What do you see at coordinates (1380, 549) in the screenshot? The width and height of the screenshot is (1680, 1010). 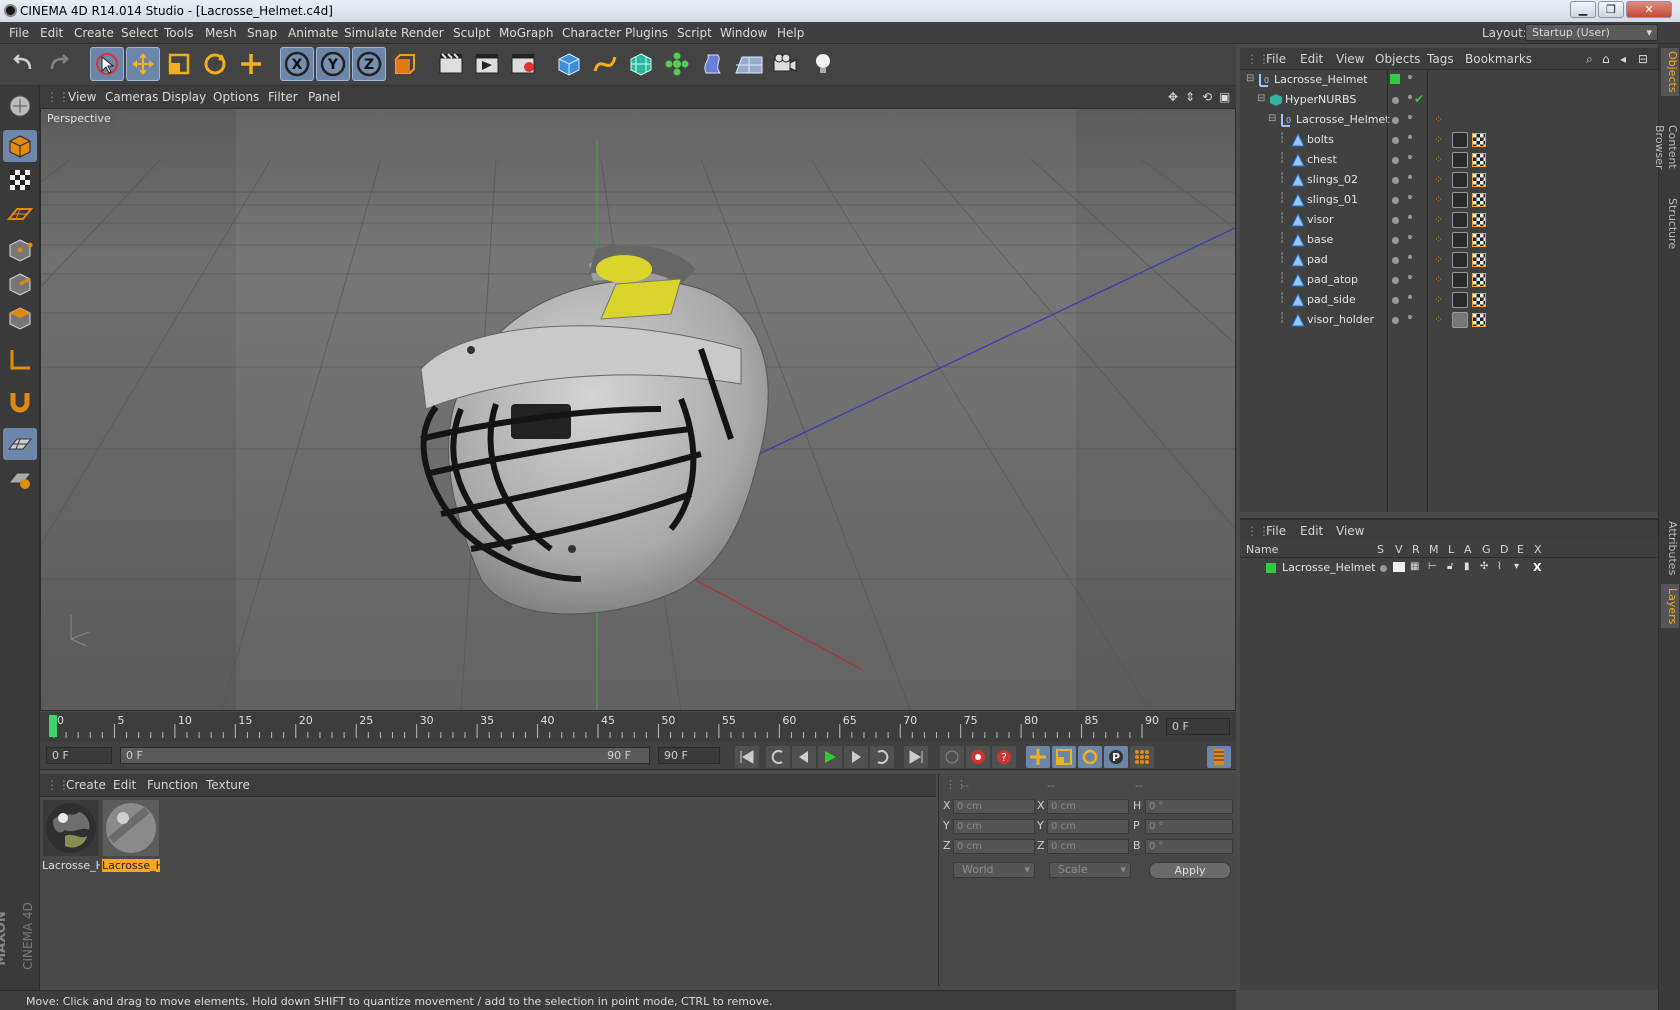 I see `layer-col-solo: S` at bounding box center [1380, 549].